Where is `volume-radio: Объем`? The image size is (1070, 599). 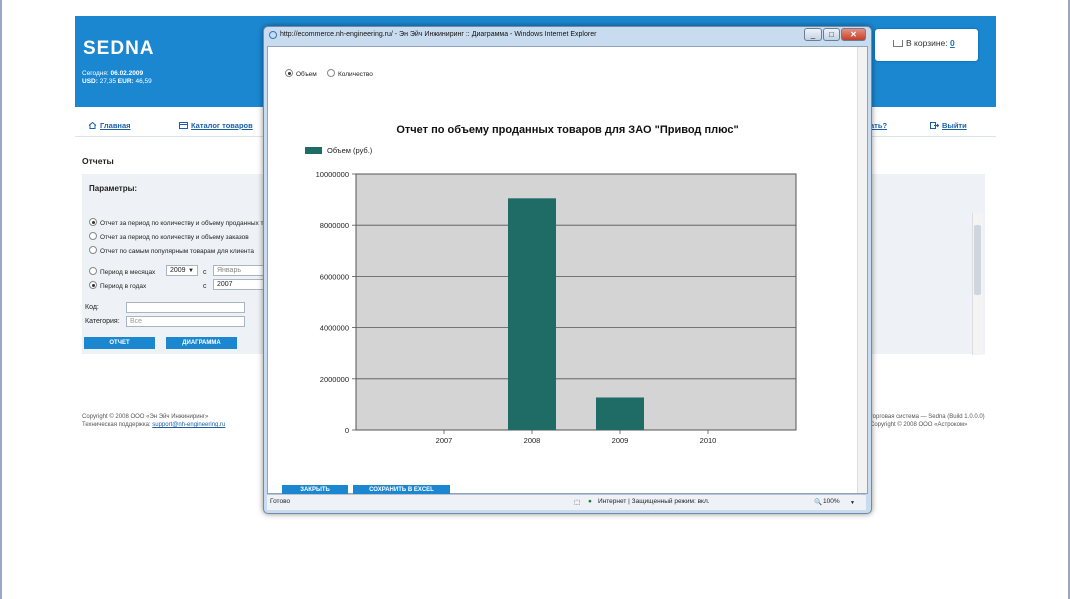 volume-radio: Объем is located at coordinates (301, 73).